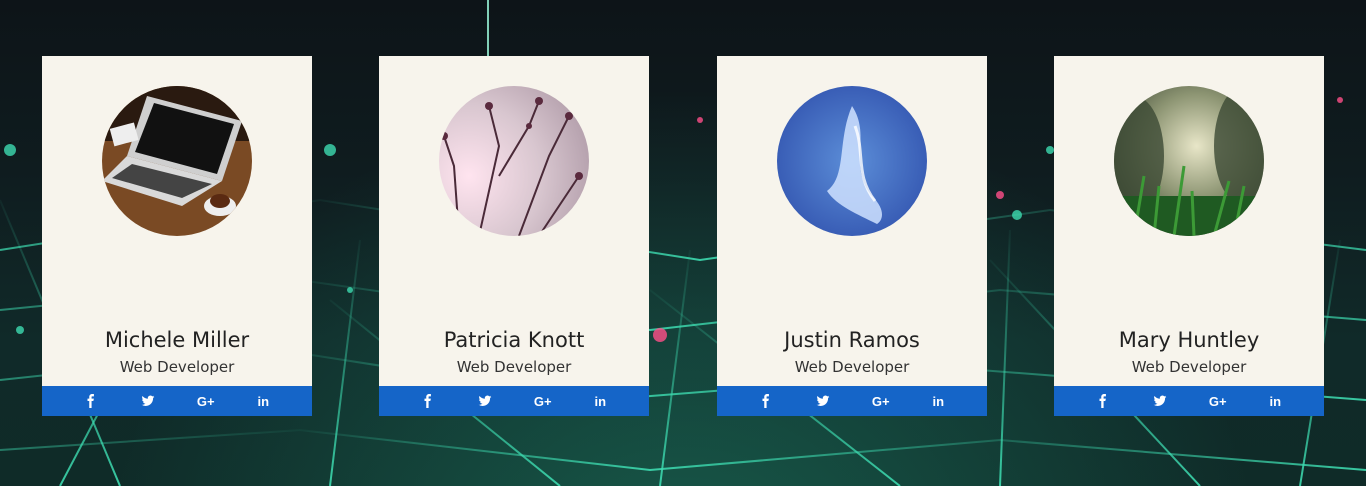 The height and width of the screenshot is (486, 1366). I want to click on person-name: Mary Huntley, so click(1189, 340).